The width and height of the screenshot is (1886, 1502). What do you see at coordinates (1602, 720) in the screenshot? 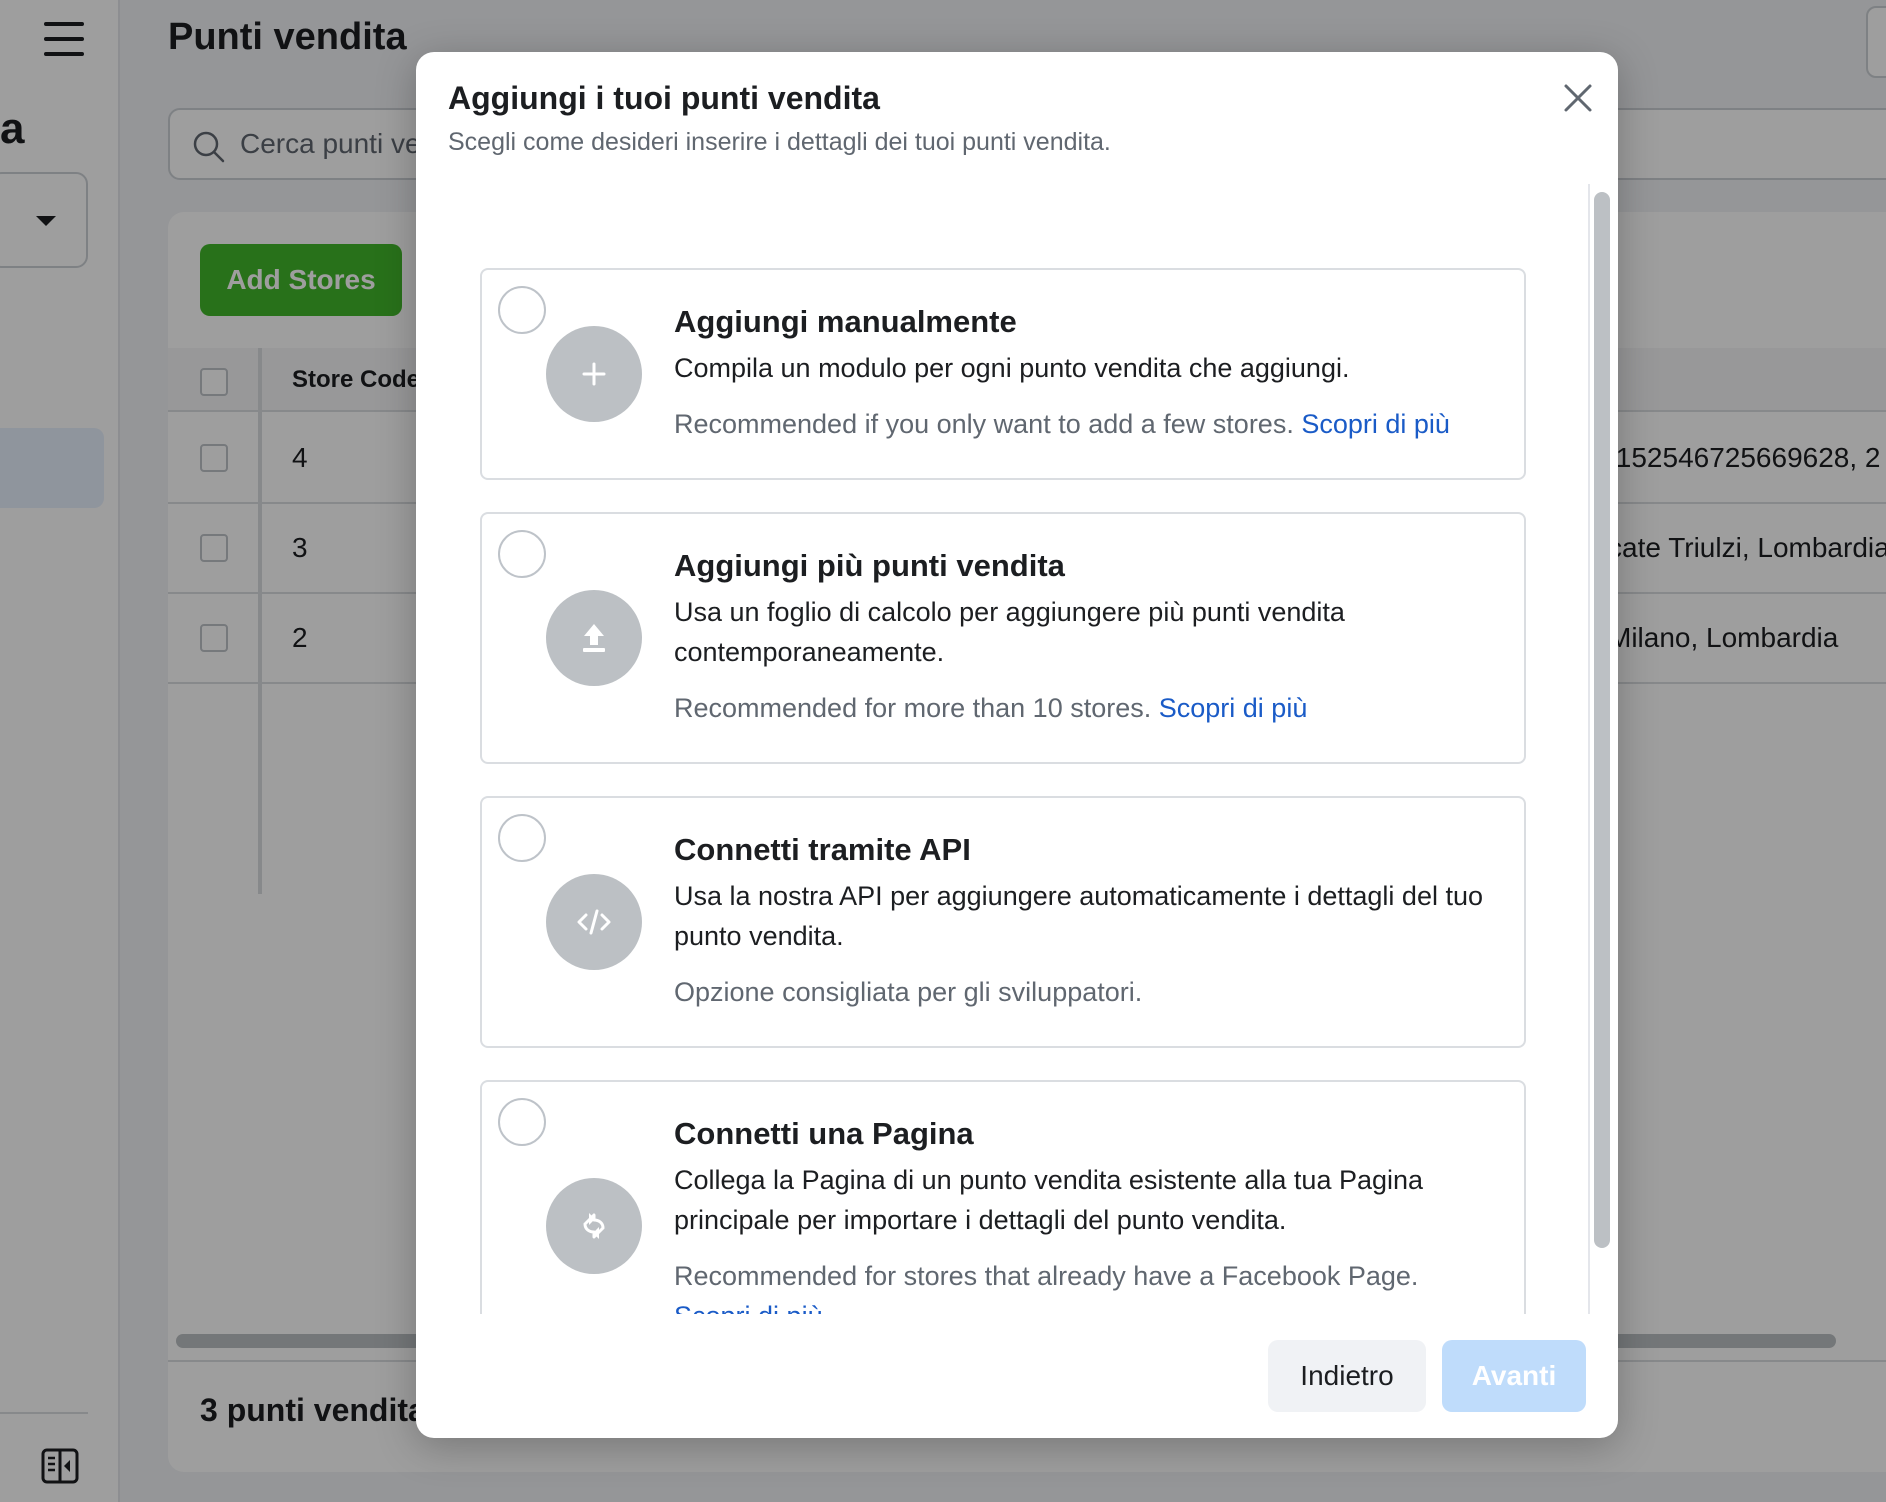
I see `vertical-scrollbar` at bounding box center [1602, 720].